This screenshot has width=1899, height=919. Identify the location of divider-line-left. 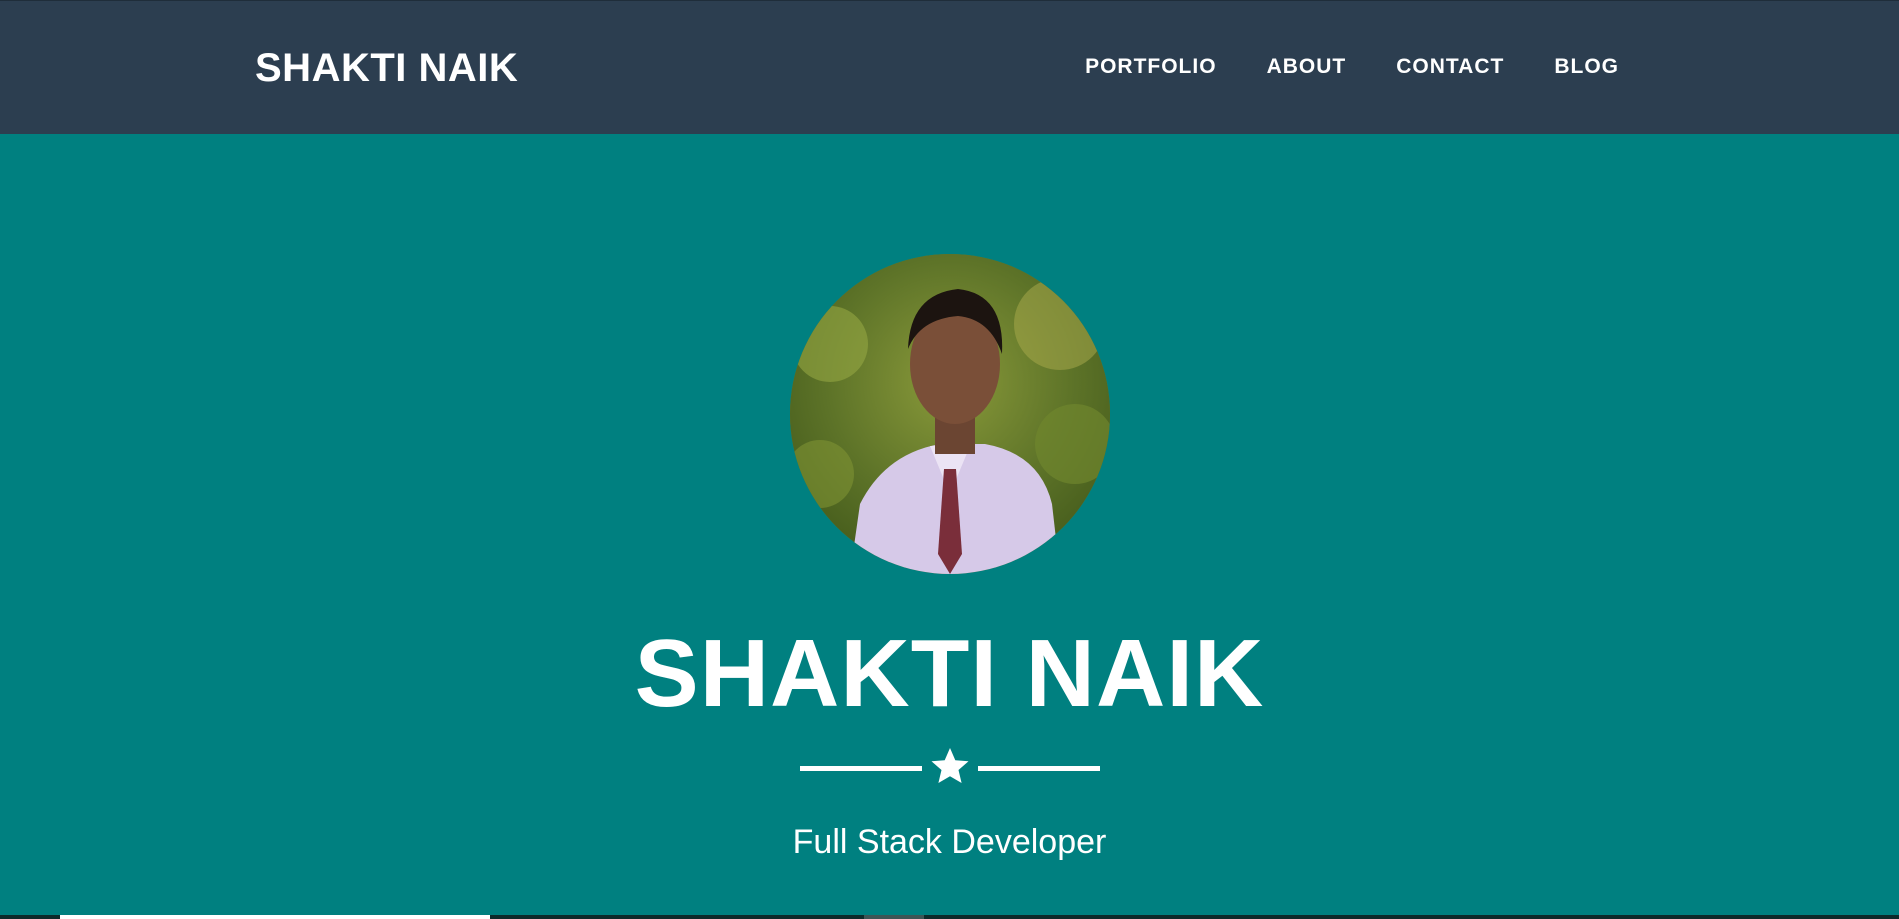
(861, 768).